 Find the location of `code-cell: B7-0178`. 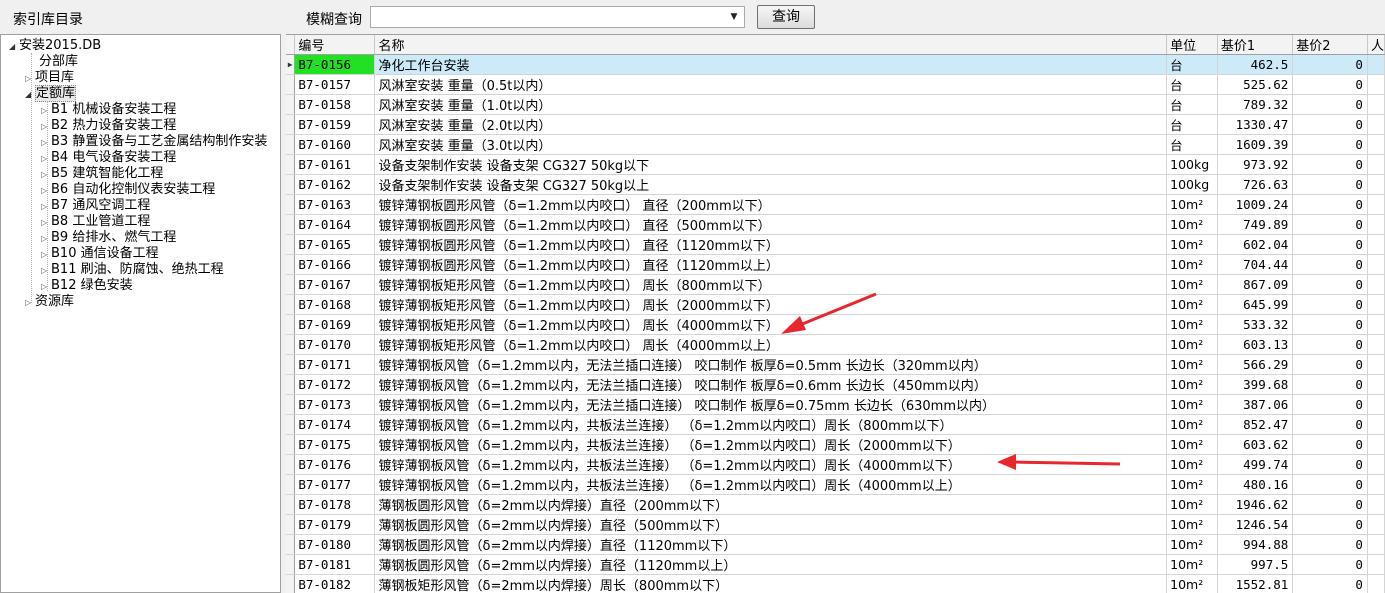

code-cell: B7-0178 is located at coordinates (335, 504).